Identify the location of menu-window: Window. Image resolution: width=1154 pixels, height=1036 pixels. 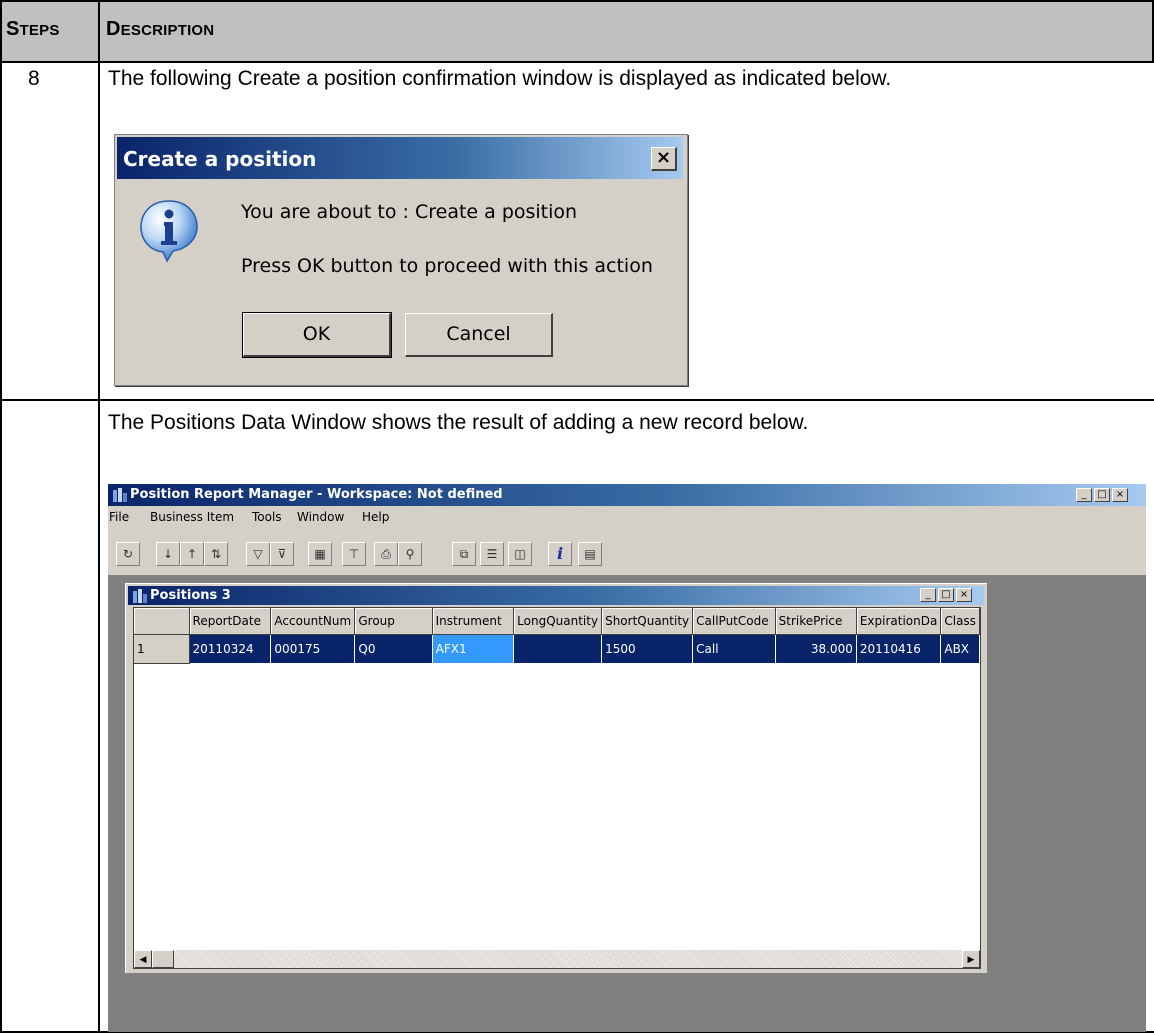
(320, 517).